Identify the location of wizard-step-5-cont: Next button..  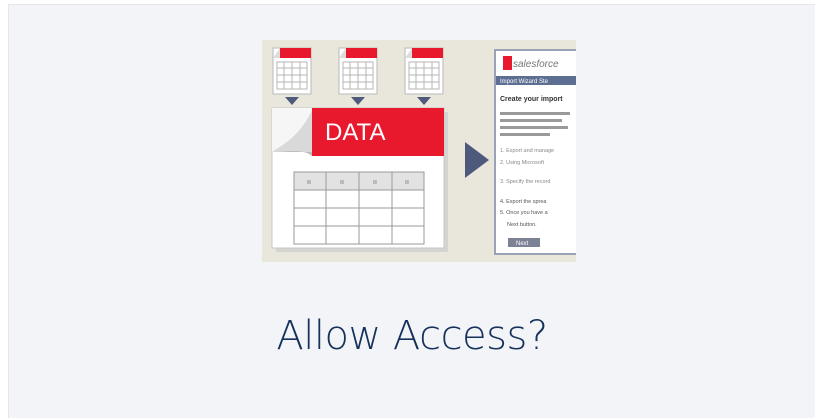
(522, 225).